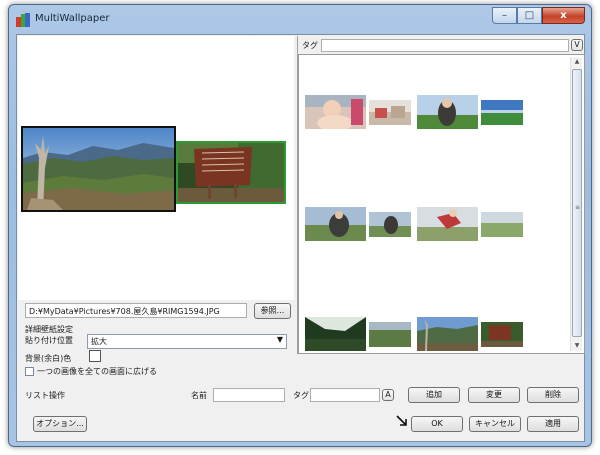 This screenshot has height=455, width=600. I want to click on position-label: 貼り付け位置, so click(49, 340).